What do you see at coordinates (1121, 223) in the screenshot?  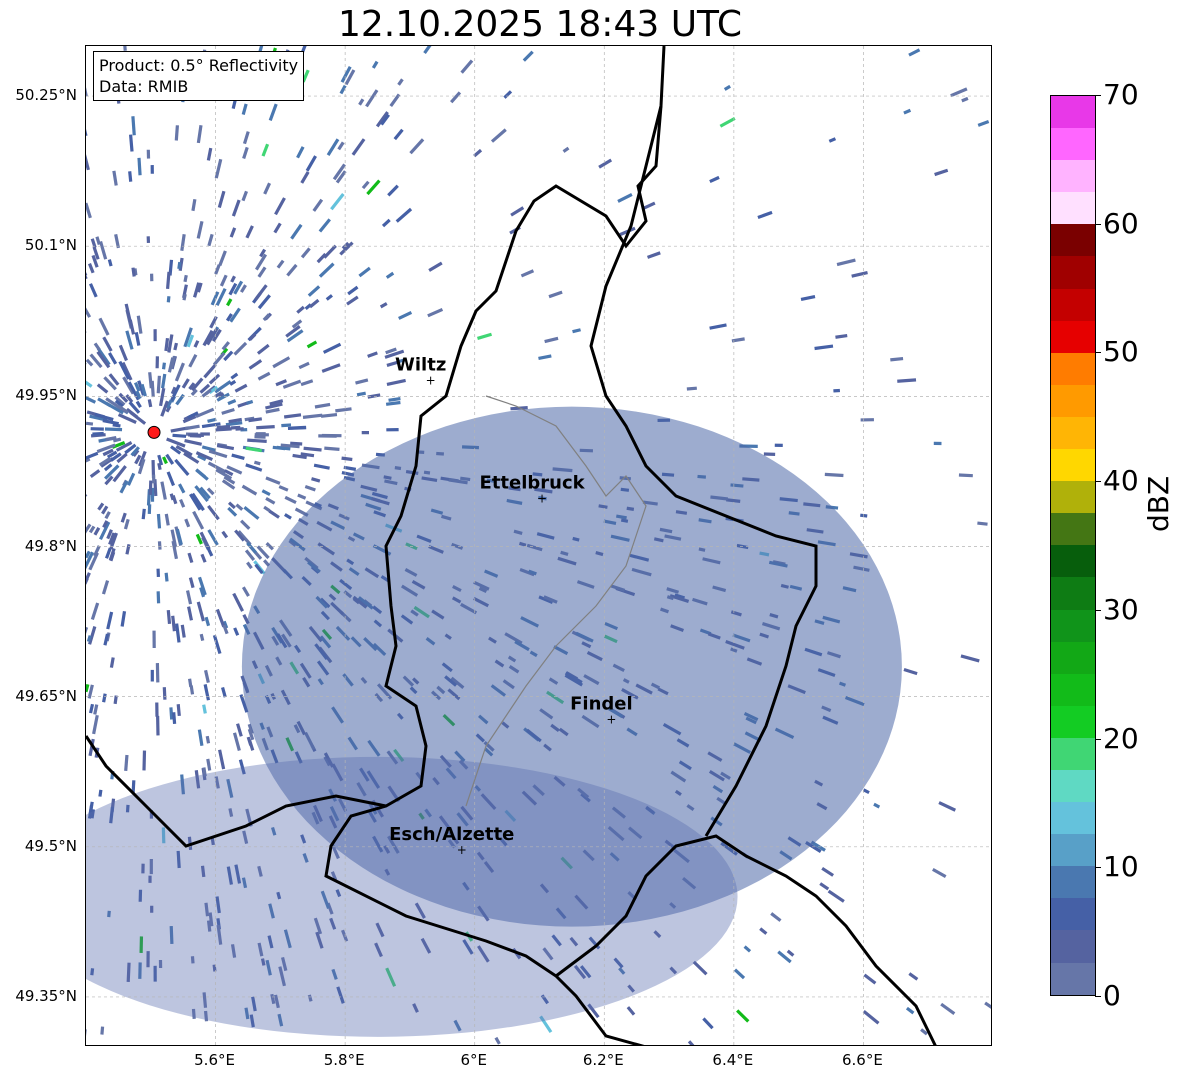 I see `colorbar-tick-label: 60` at bounding box center [1121, 223].